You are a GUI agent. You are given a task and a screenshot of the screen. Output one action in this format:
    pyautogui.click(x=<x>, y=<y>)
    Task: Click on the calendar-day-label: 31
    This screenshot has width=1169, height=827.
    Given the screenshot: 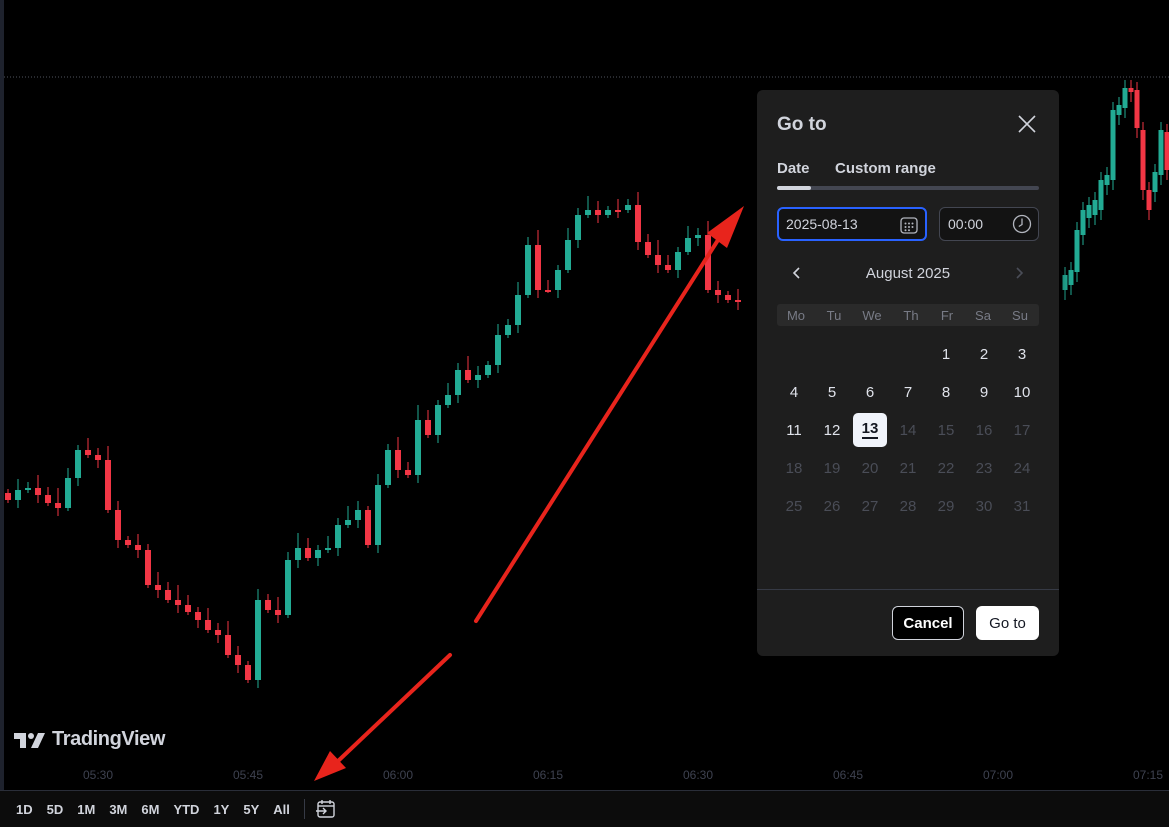 What is the action you would take?
    pyautogui.click(x=1022, y=506)
    